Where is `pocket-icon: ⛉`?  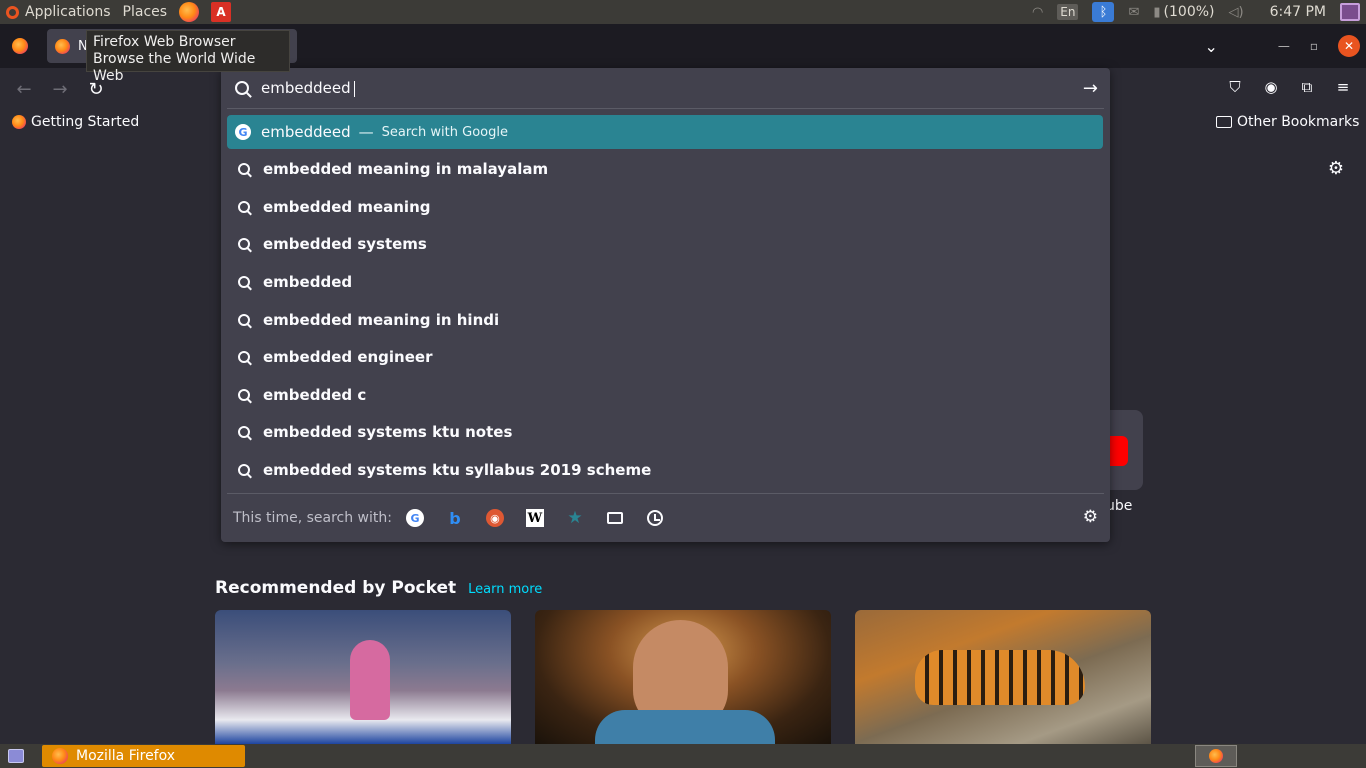 pocket-icon: ⛉ is located at coordinates (1235, 87).